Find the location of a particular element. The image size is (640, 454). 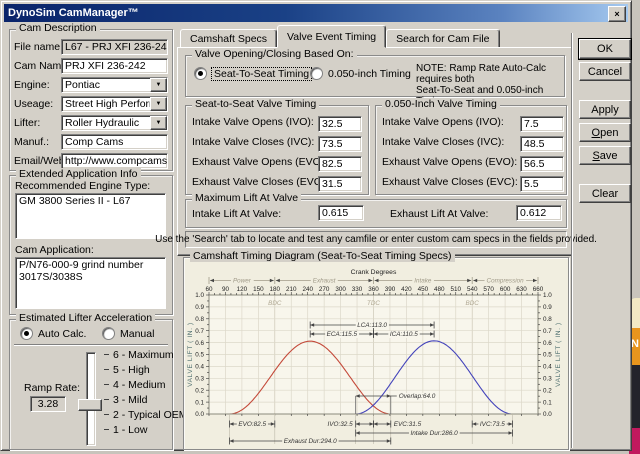

slider-scale-6: 6 - Maximum is located at coordinates (139, 354).